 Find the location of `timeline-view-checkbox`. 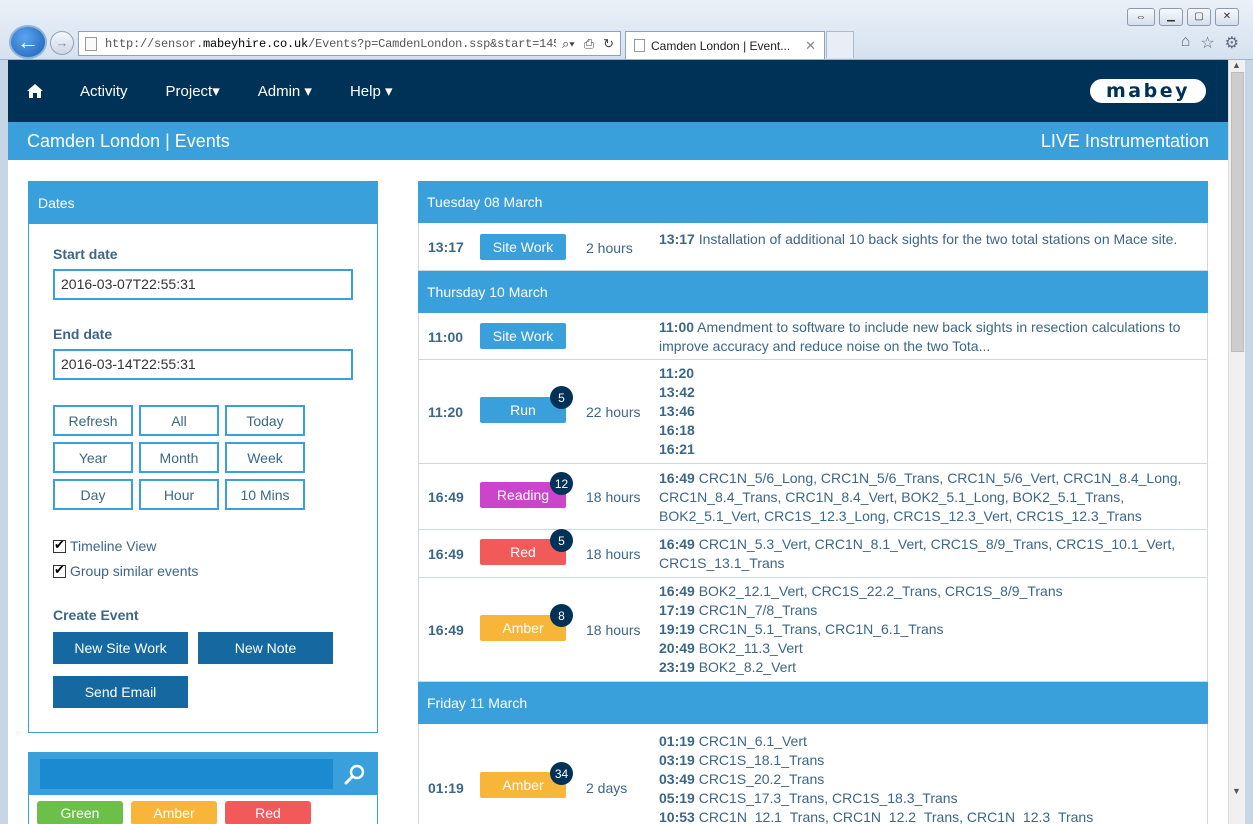

timeline-view-checkbox is located at coordinates (59, 545).